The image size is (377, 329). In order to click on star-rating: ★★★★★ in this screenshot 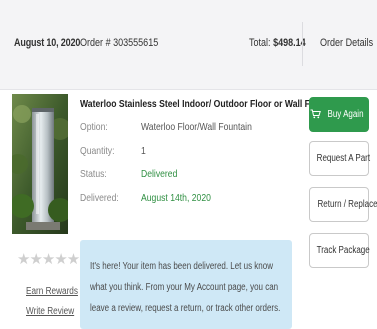, I will do `click(48, 259)`.